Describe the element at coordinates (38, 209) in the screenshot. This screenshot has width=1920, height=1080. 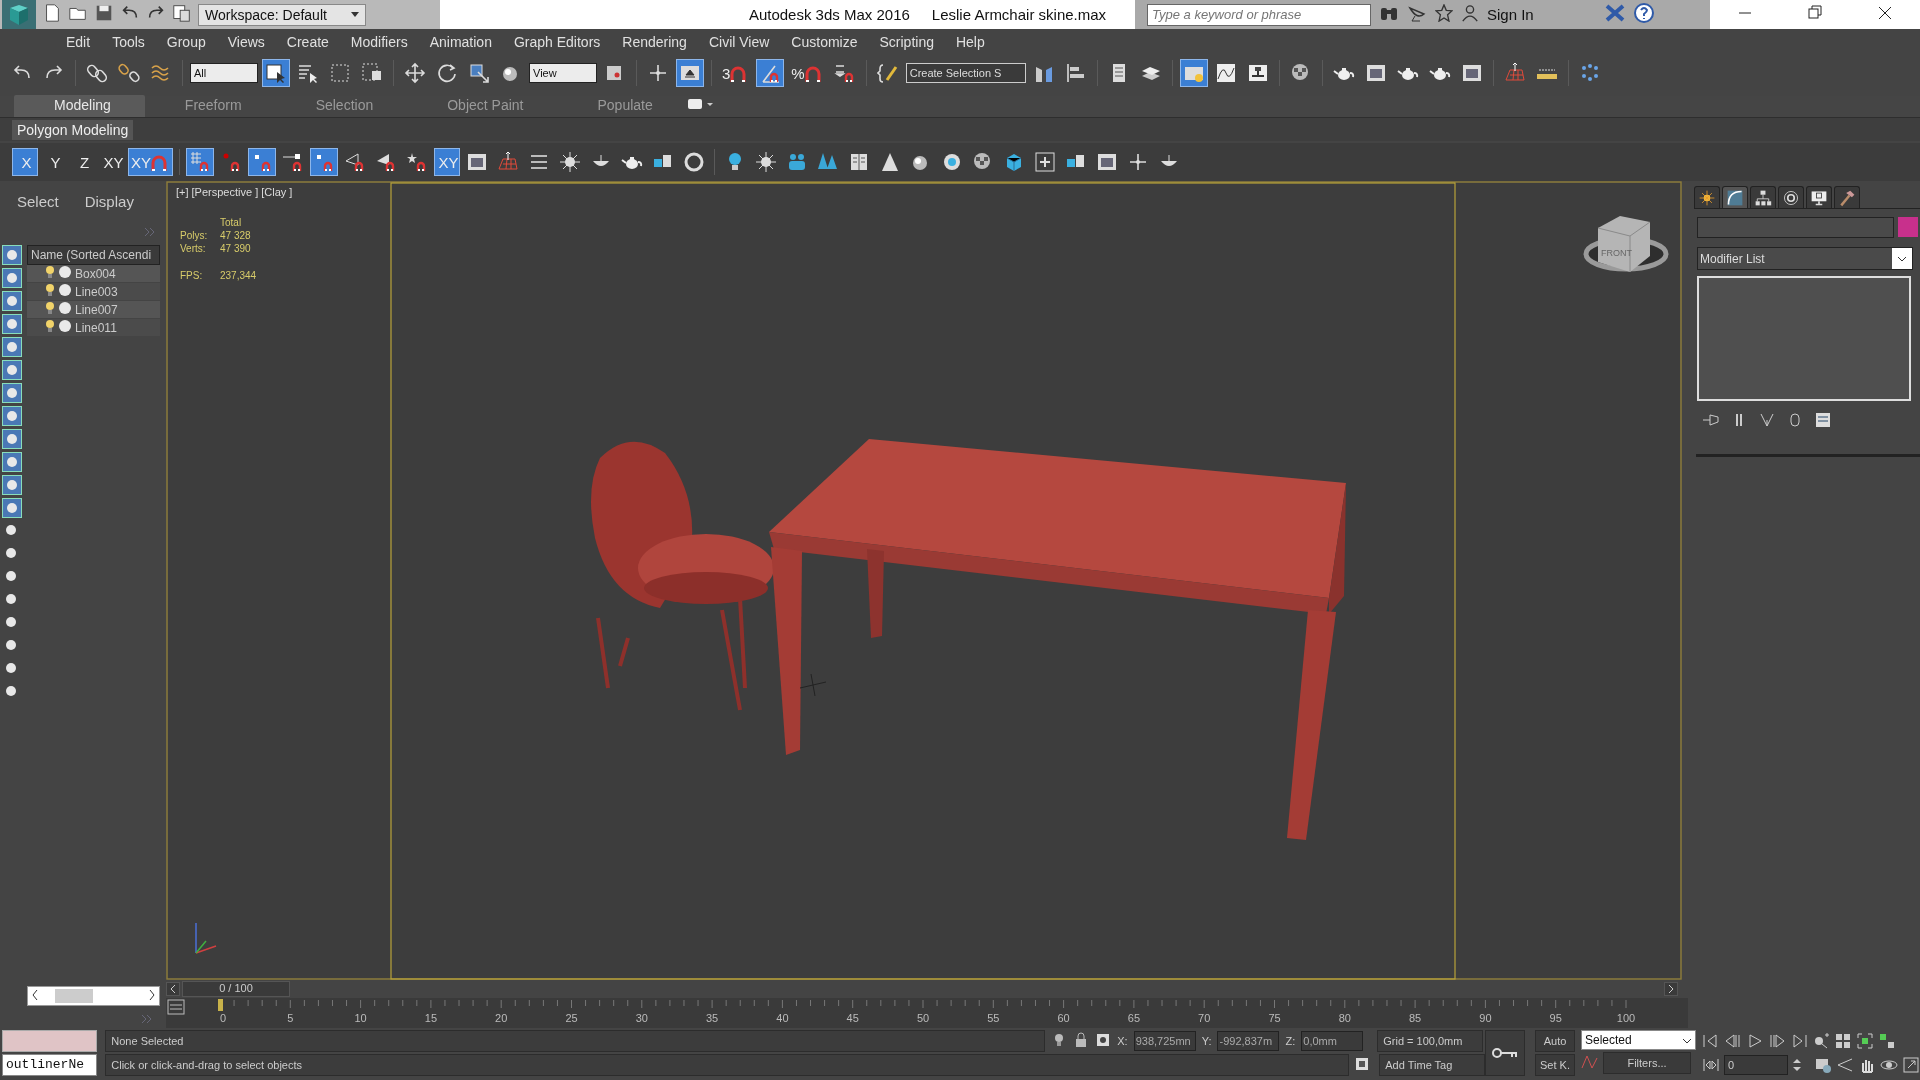
I see `panel-tab: Select` at that location.